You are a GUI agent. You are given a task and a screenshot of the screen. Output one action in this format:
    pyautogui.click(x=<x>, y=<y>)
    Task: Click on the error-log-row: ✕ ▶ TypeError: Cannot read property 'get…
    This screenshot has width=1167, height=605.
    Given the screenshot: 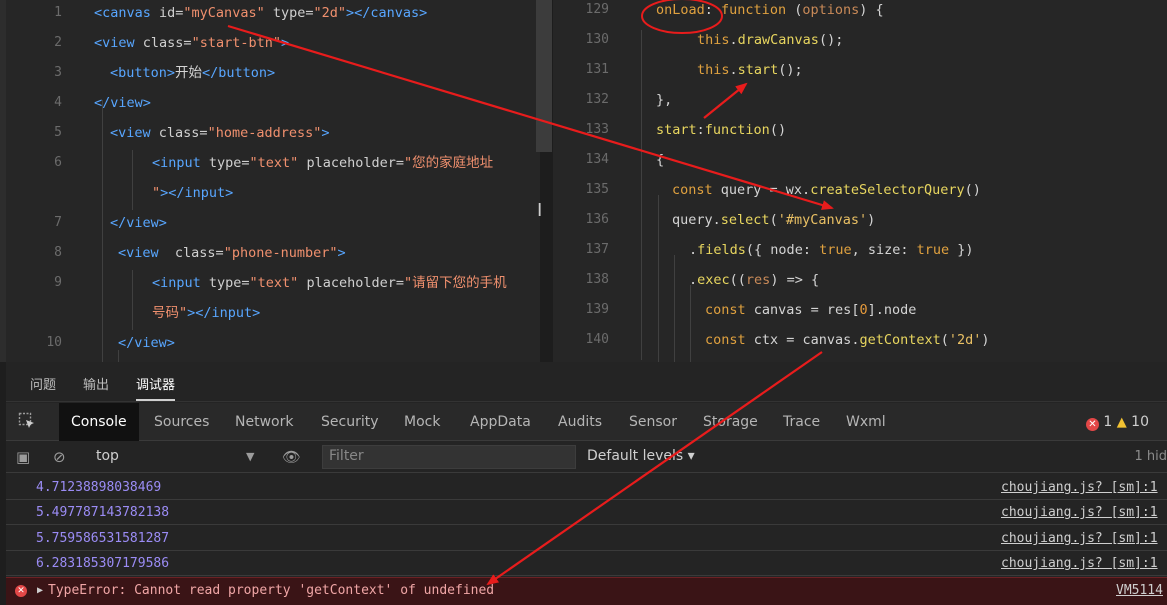 What is the action you would take?
    pyautogui.click(x=586, y=591)
    